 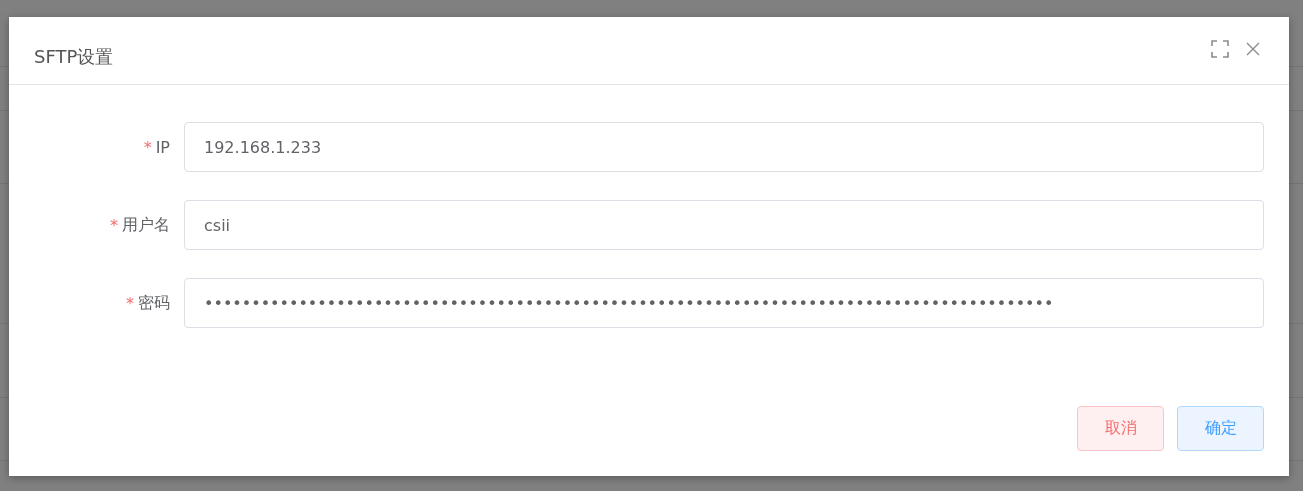 I want to click on field-label: 用户名, so click(x=146, y=225).